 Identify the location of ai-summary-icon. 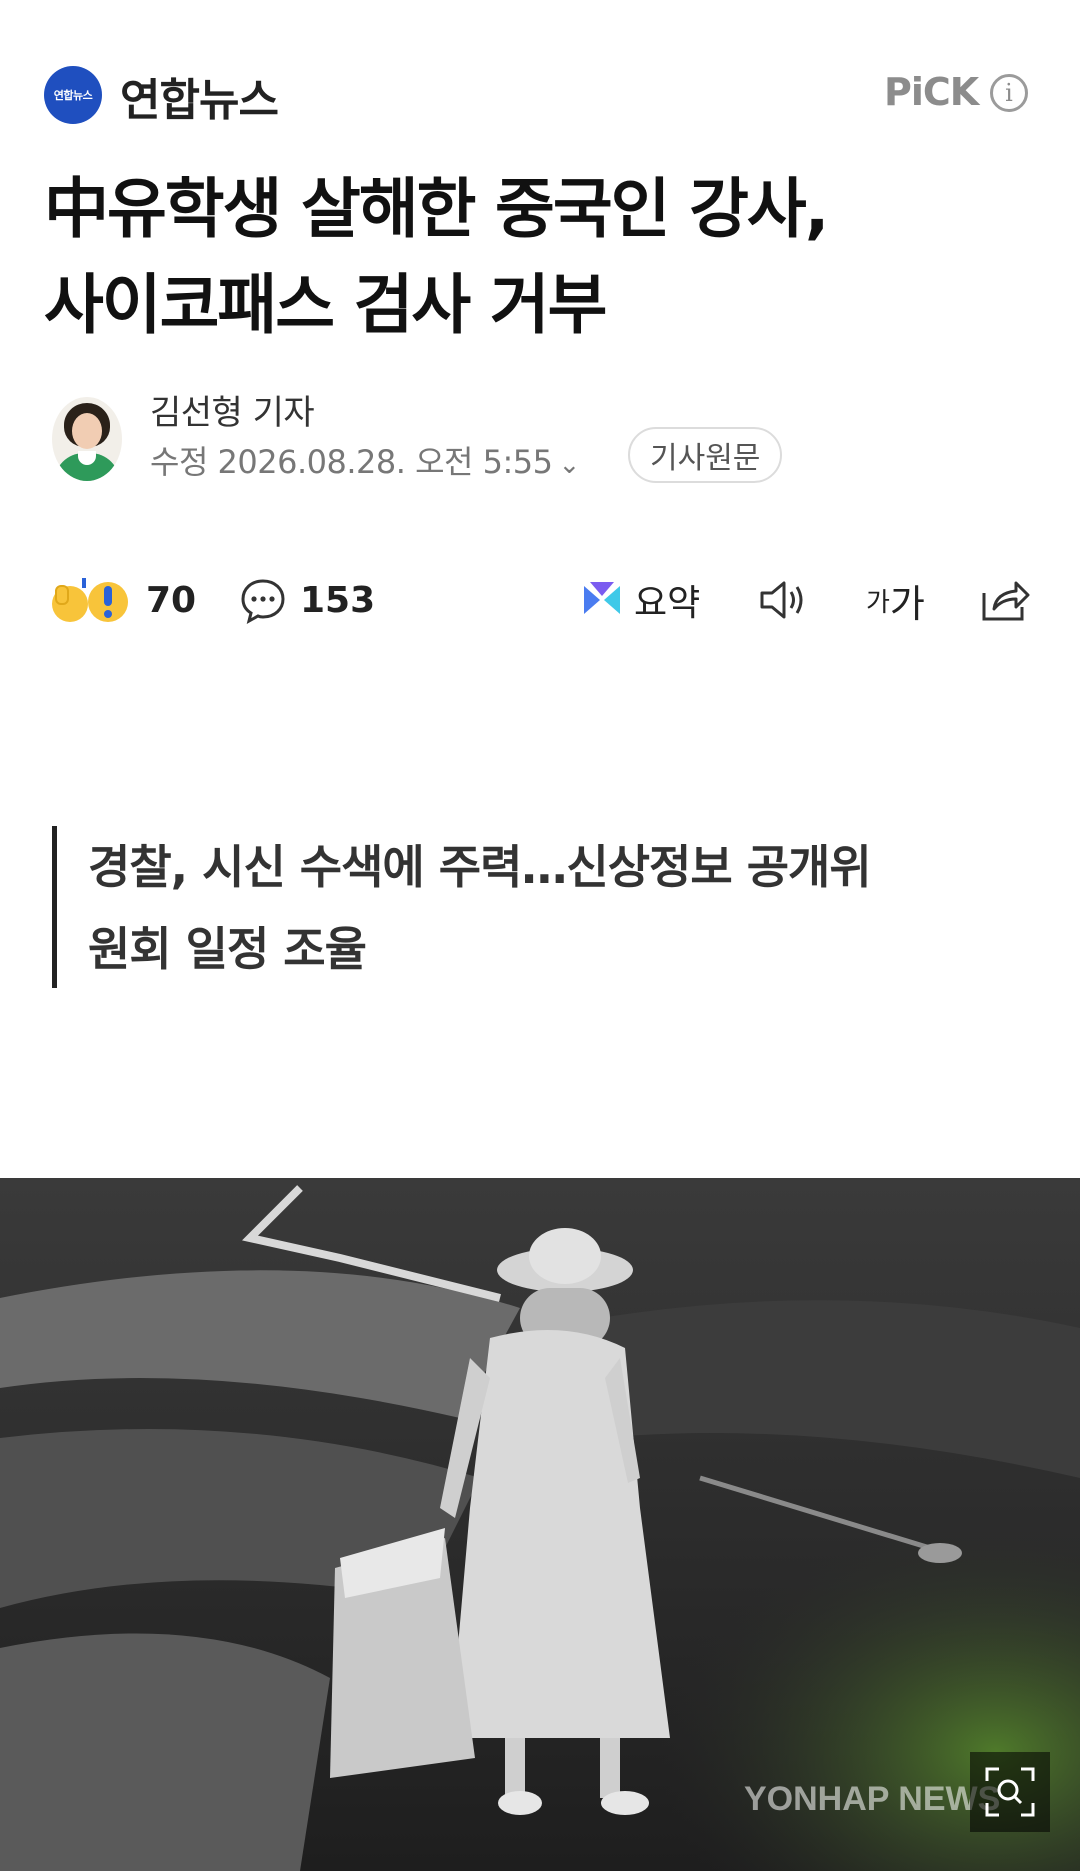
(602, 598).